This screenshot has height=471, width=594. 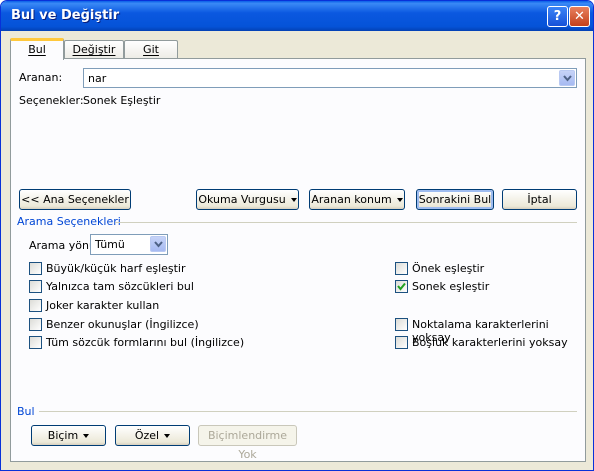 I want to click on reading-highlight-button: Okuma Vurgusu, so click(x=247, y=199).